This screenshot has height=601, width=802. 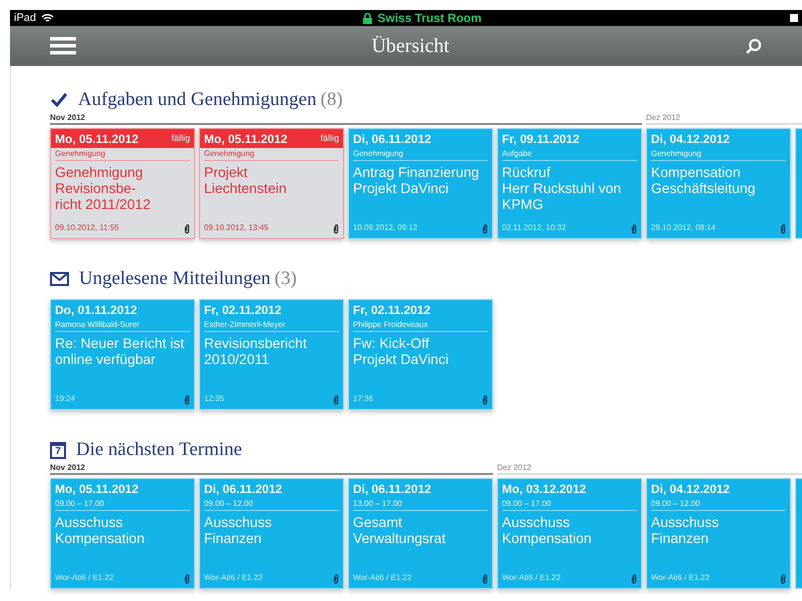 I want to click on battery-icon, so click(x=794, y=18).